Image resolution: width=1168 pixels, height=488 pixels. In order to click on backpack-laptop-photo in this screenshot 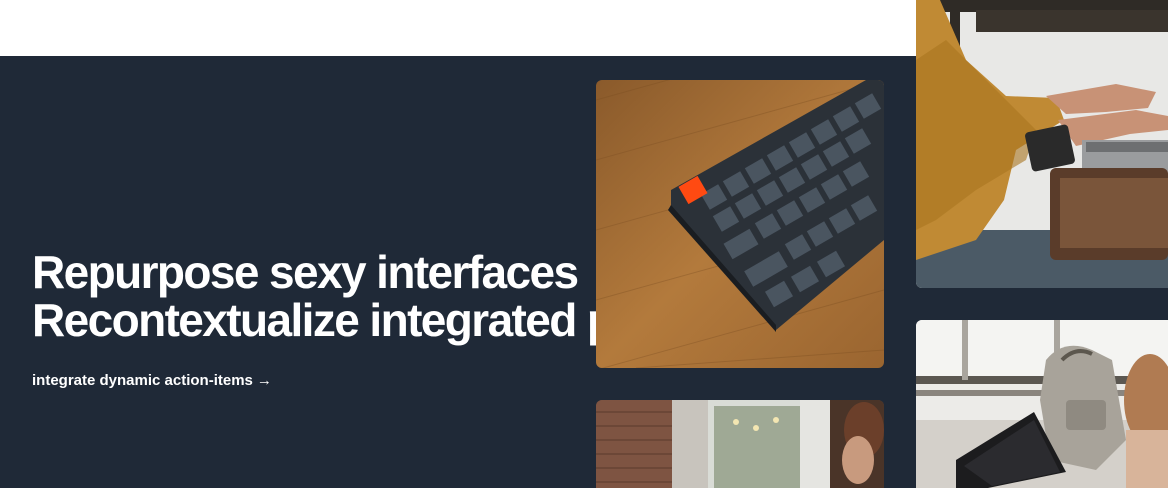, I will do `click(1042, 404)`.